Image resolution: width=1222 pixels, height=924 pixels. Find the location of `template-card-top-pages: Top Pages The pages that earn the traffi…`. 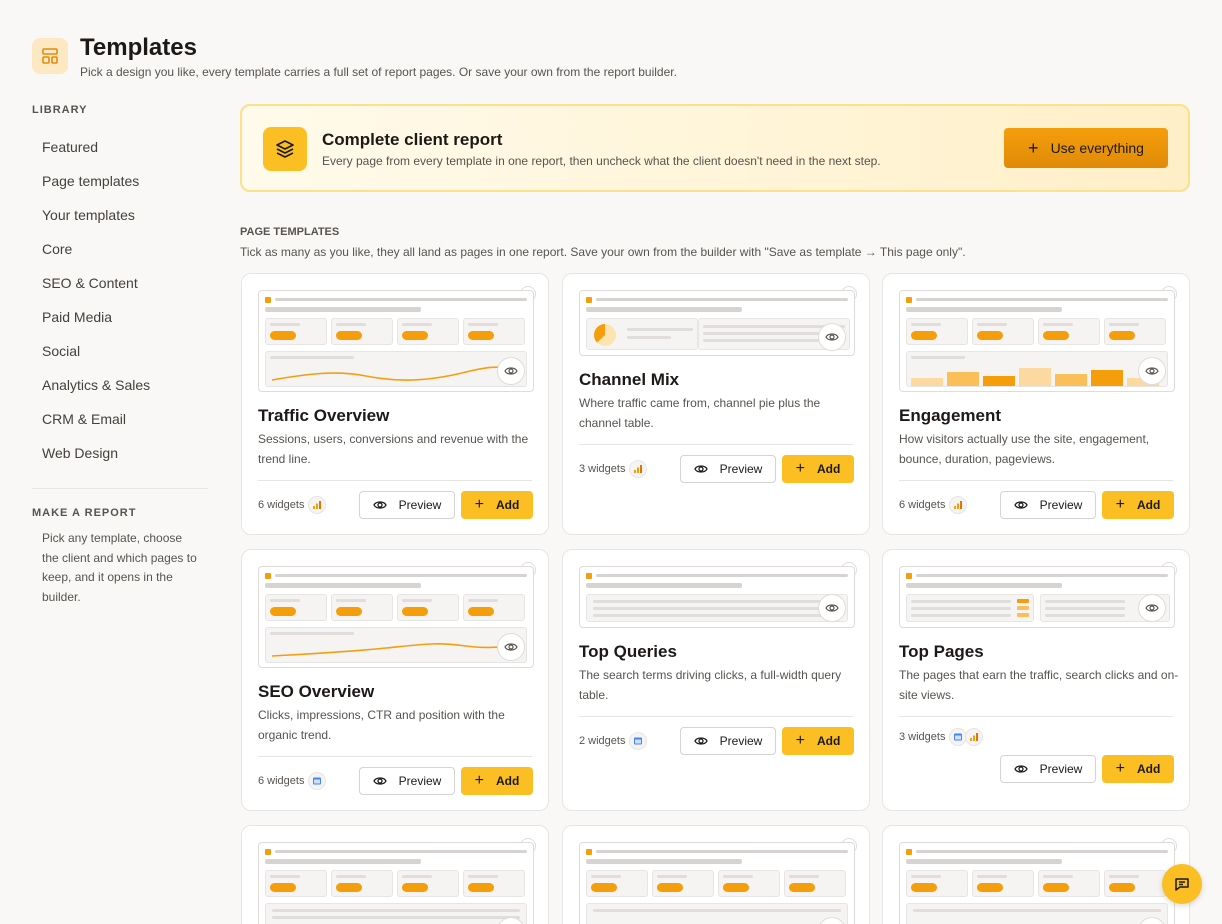

template-card-top-pages: Top Pages The pages that earn the traffi… is located at coordinates (1036, 680).